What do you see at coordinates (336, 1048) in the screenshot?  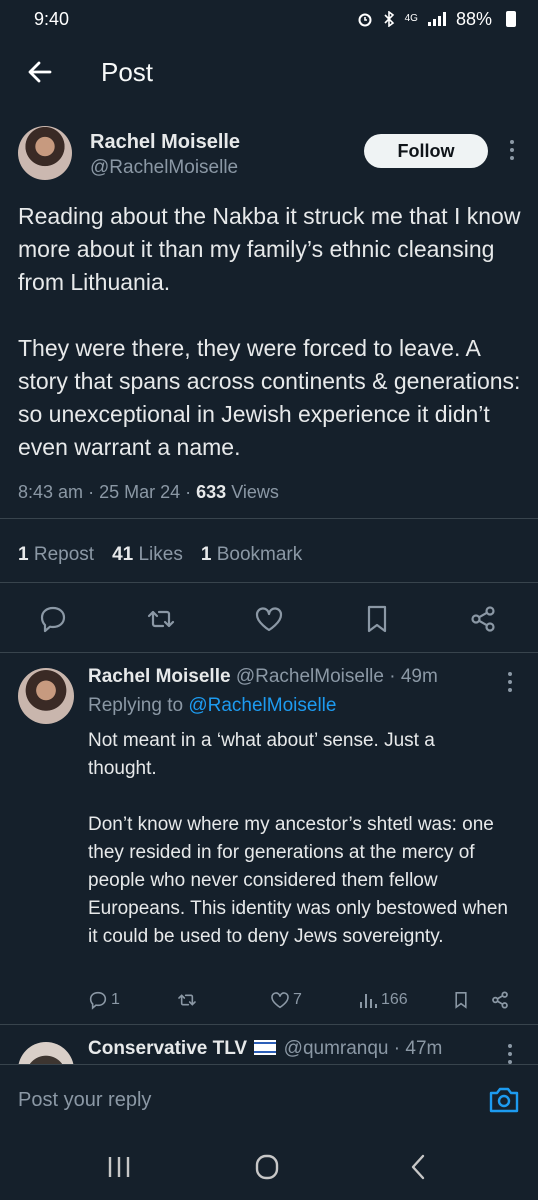 I see `next-author-handle: @qumranqu` at bounding box center [336, 1048].